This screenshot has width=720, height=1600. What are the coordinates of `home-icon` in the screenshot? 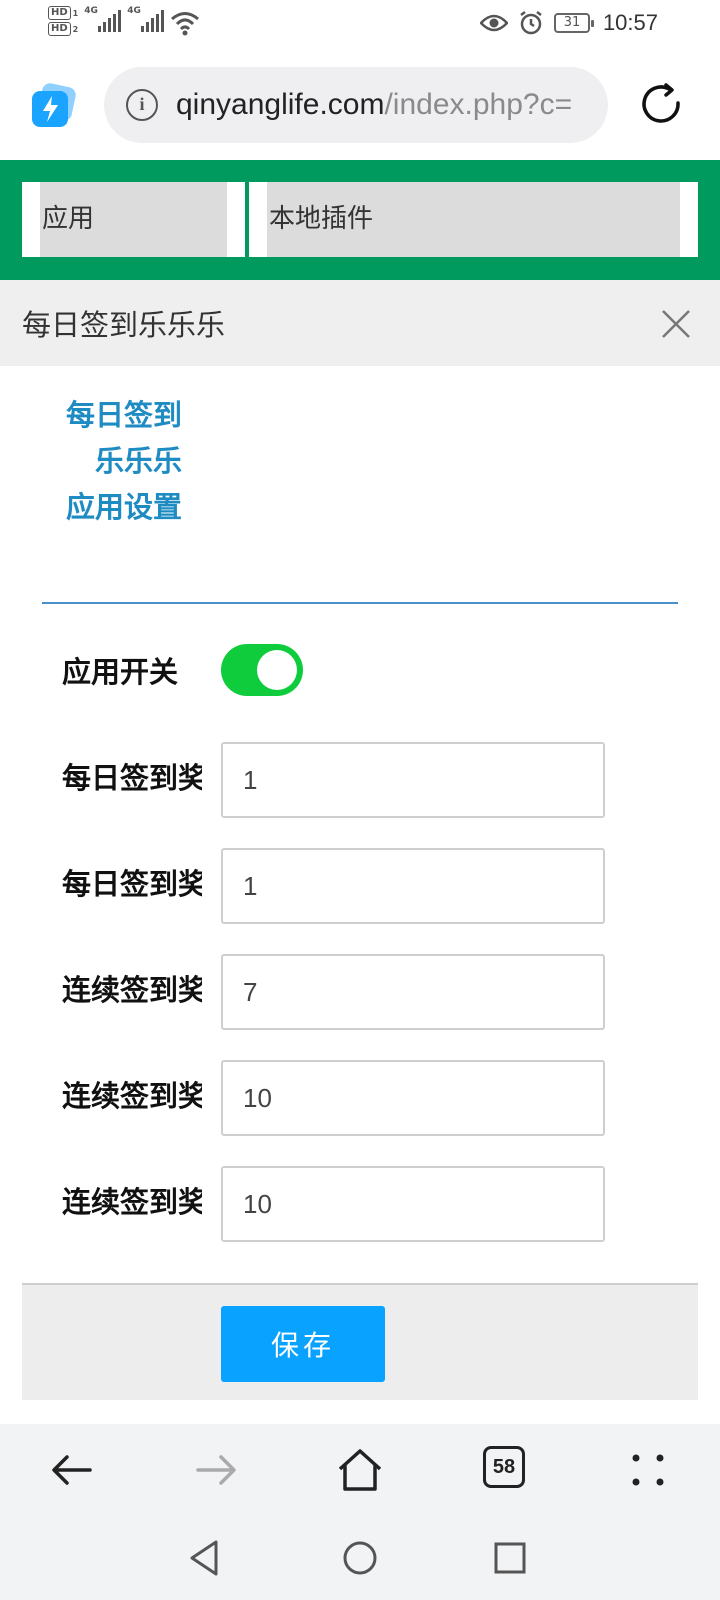 It's located at (360, 1470).